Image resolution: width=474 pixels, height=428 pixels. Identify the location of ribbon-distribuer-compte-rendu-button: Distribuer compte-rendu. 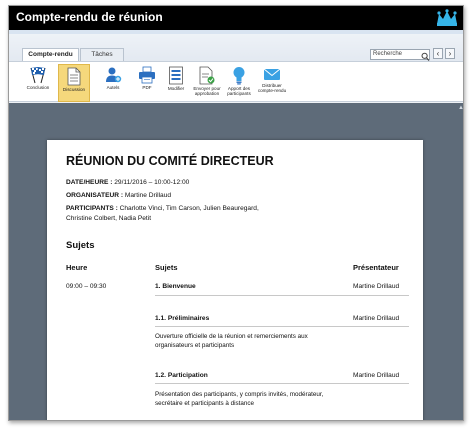
(272, 83).